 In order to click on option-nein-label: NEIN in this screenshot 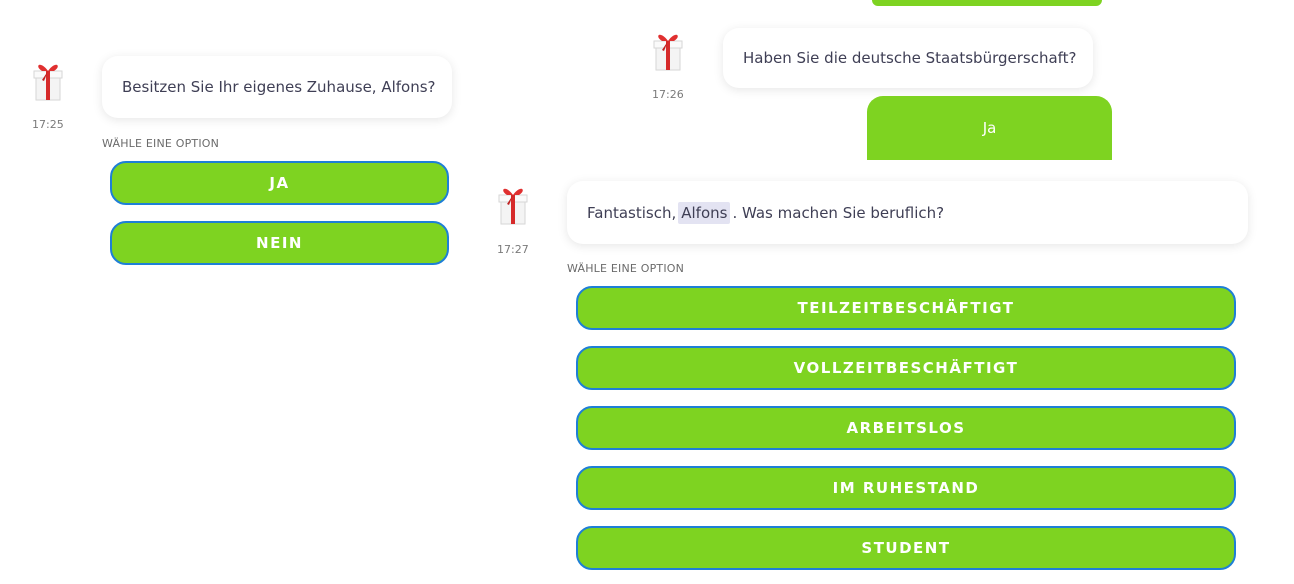, I will do `click(279, 243)`.